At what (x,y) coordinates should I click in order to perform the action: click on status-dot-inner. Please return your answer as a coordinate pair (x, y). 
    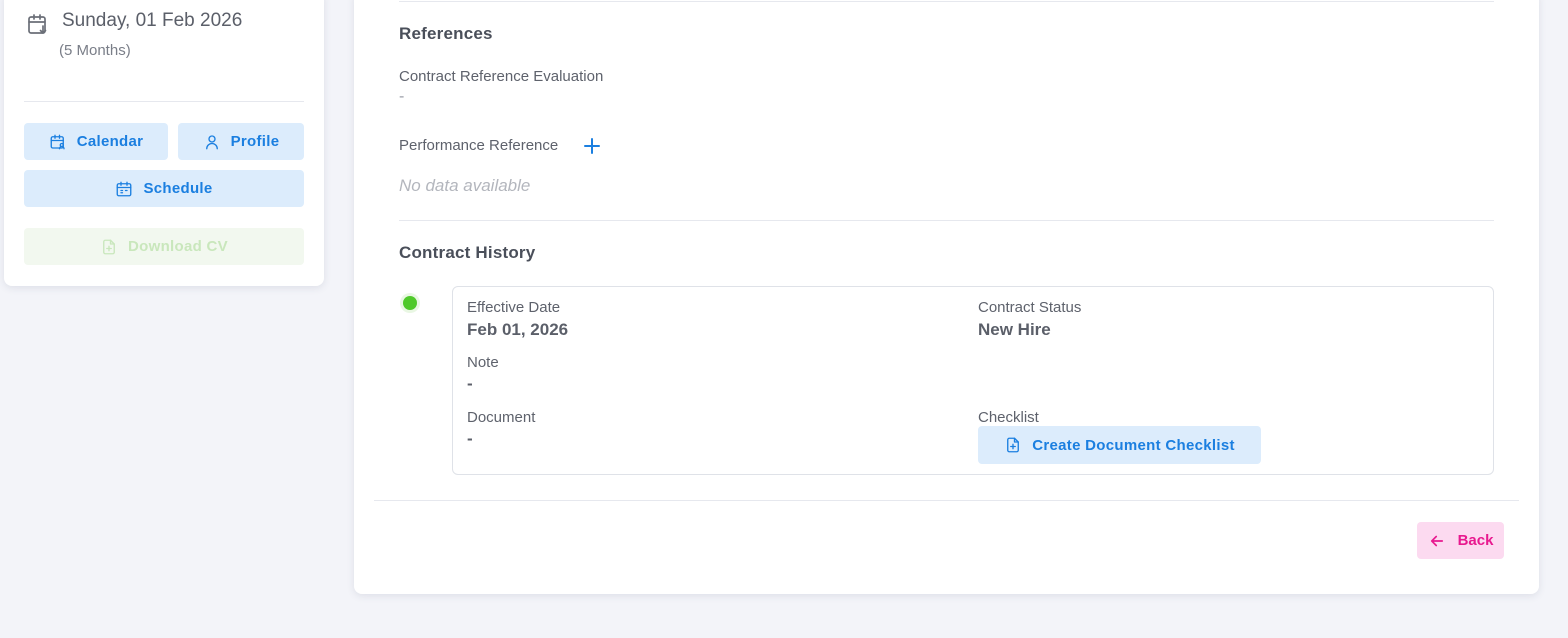
    Looking at the image, I should click on (410, 303).